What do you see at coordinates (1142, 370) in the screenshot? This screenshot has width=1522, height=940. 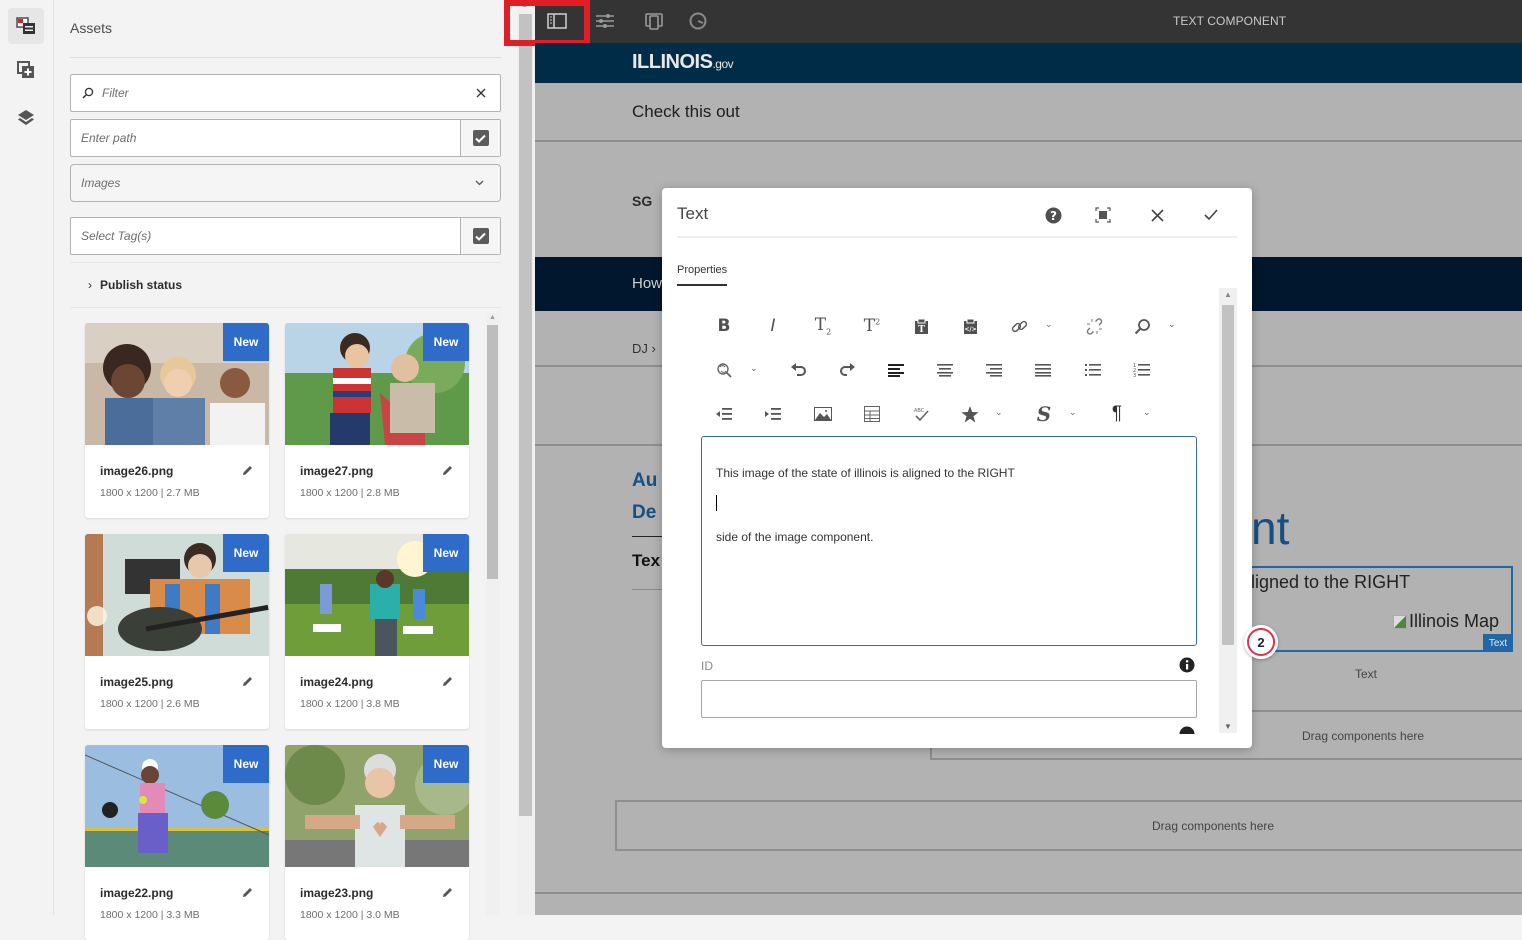 I see `numbered-list-button: 123` at bounding box center [1142, 370].